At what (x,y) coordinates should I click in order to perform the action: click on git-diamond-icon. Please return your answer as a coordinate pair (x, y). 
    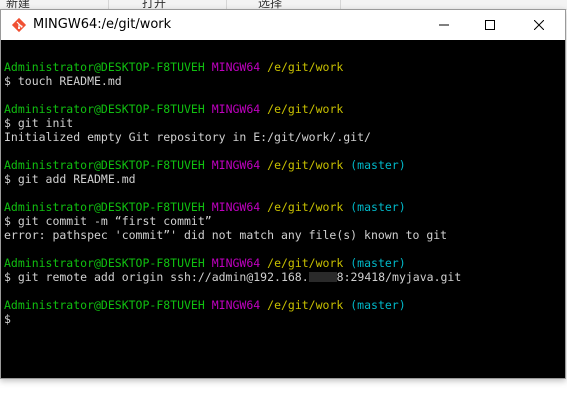
    Looking at the image, I should click on (19, 25).